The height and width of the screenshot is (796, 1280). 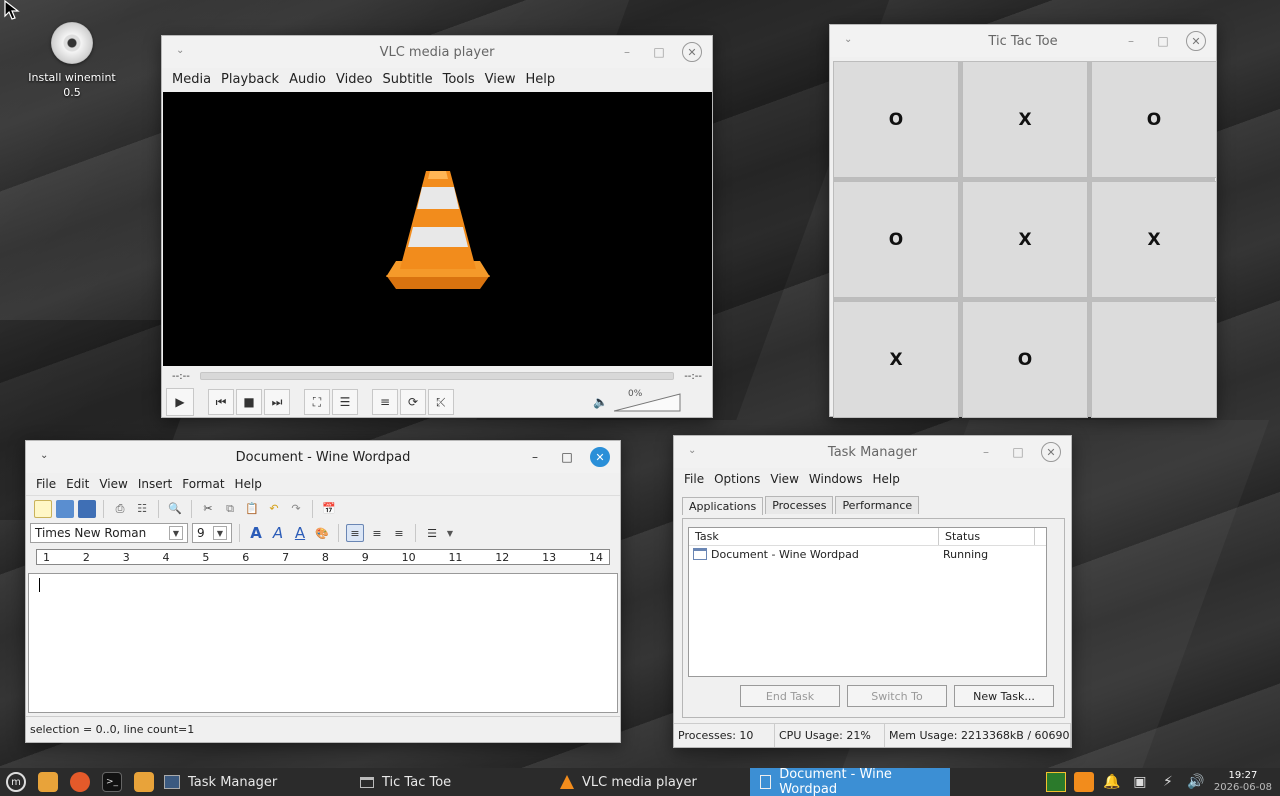 What do you see at coordinates (1023, 41) in the screenshot?
I see `ttt-titlebar: ⌄ Tic Tac Toe – □ ✕` at bounding box center [1023, 41].